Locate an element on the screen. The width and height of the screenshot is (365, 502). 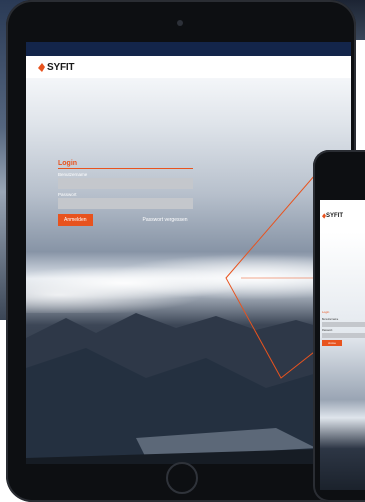
username-field is located at coordinates (125, 183).